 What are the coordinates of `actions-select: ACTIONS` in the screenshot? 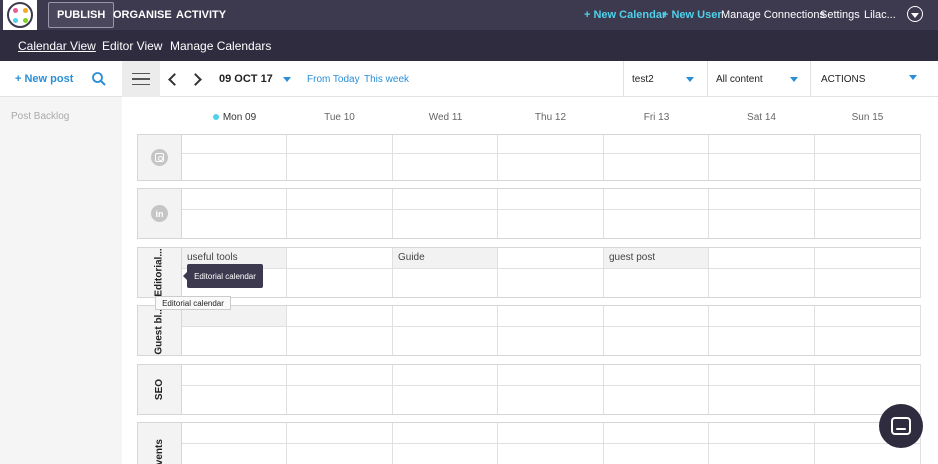 It's located at (874, 79).